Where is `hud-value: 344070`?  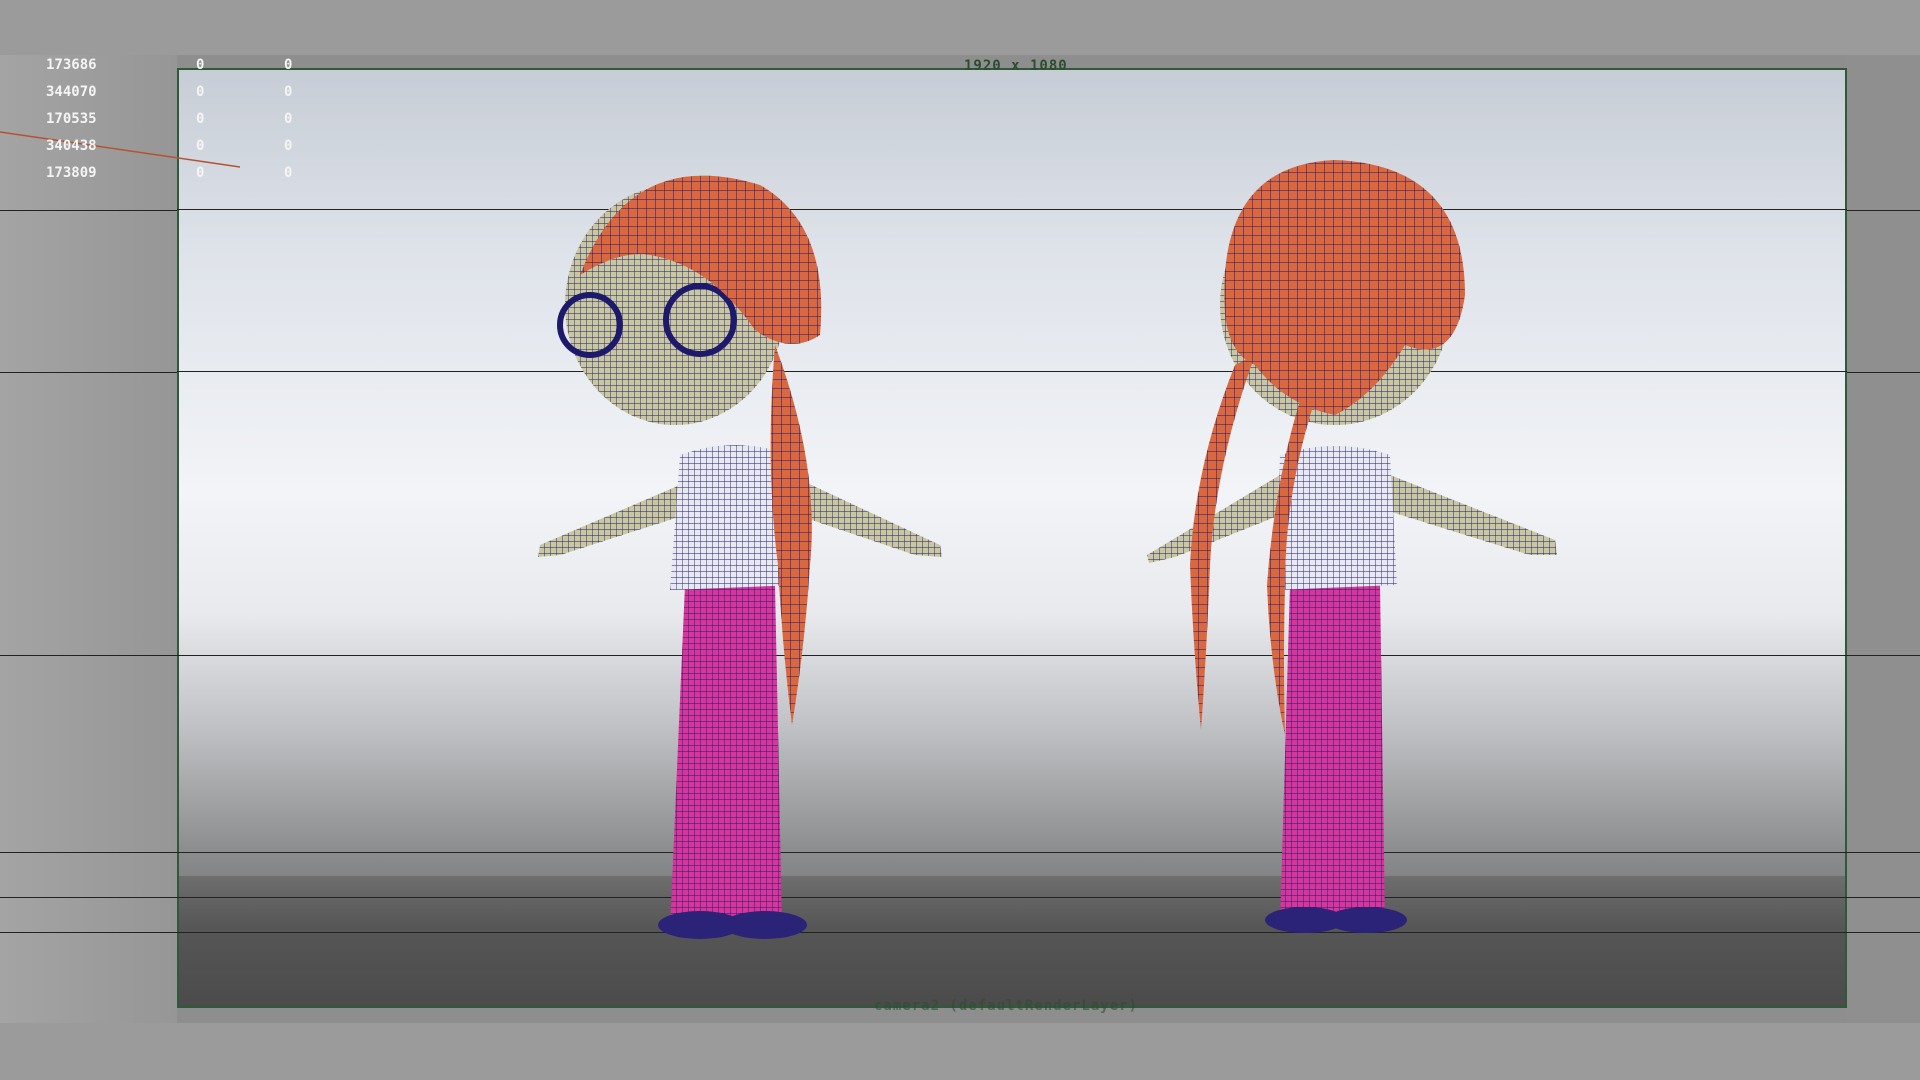
hud-value: 344070 is located at coordinates (71, 92).